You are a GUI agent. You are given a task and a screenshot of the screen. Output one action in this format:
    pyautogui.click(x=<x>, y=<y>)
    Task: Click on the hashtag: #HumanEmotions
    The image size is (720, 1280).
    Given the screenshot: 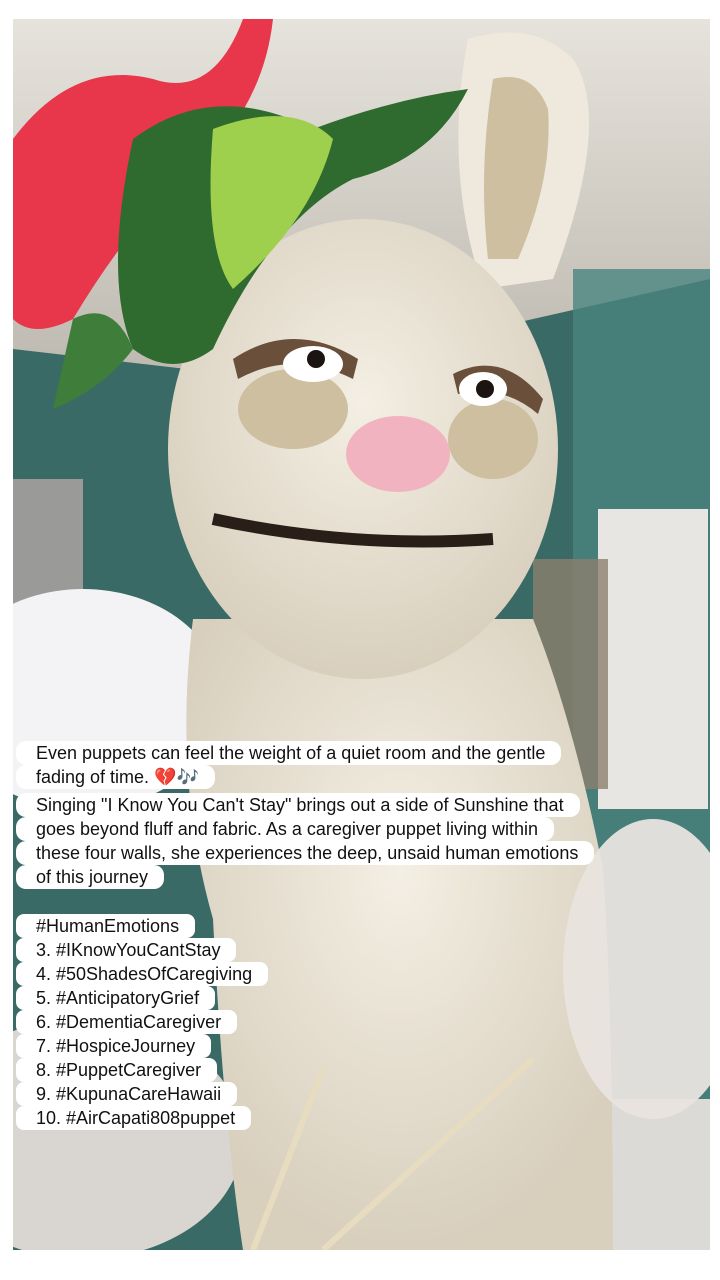 What is the action you would take?
    pyautogui.click(x=106, y=926)
    